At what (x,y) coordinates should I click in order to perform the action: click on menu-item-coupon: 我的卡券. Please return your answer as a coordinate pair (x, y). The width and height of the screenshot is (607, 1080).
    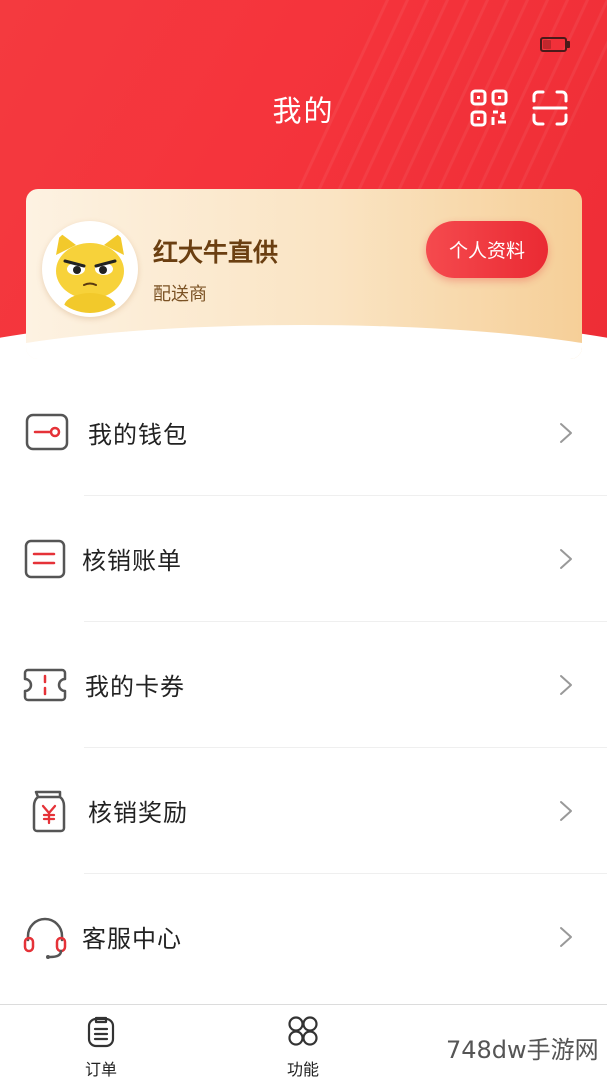
    Looking at the image, I should click on (303, 685).